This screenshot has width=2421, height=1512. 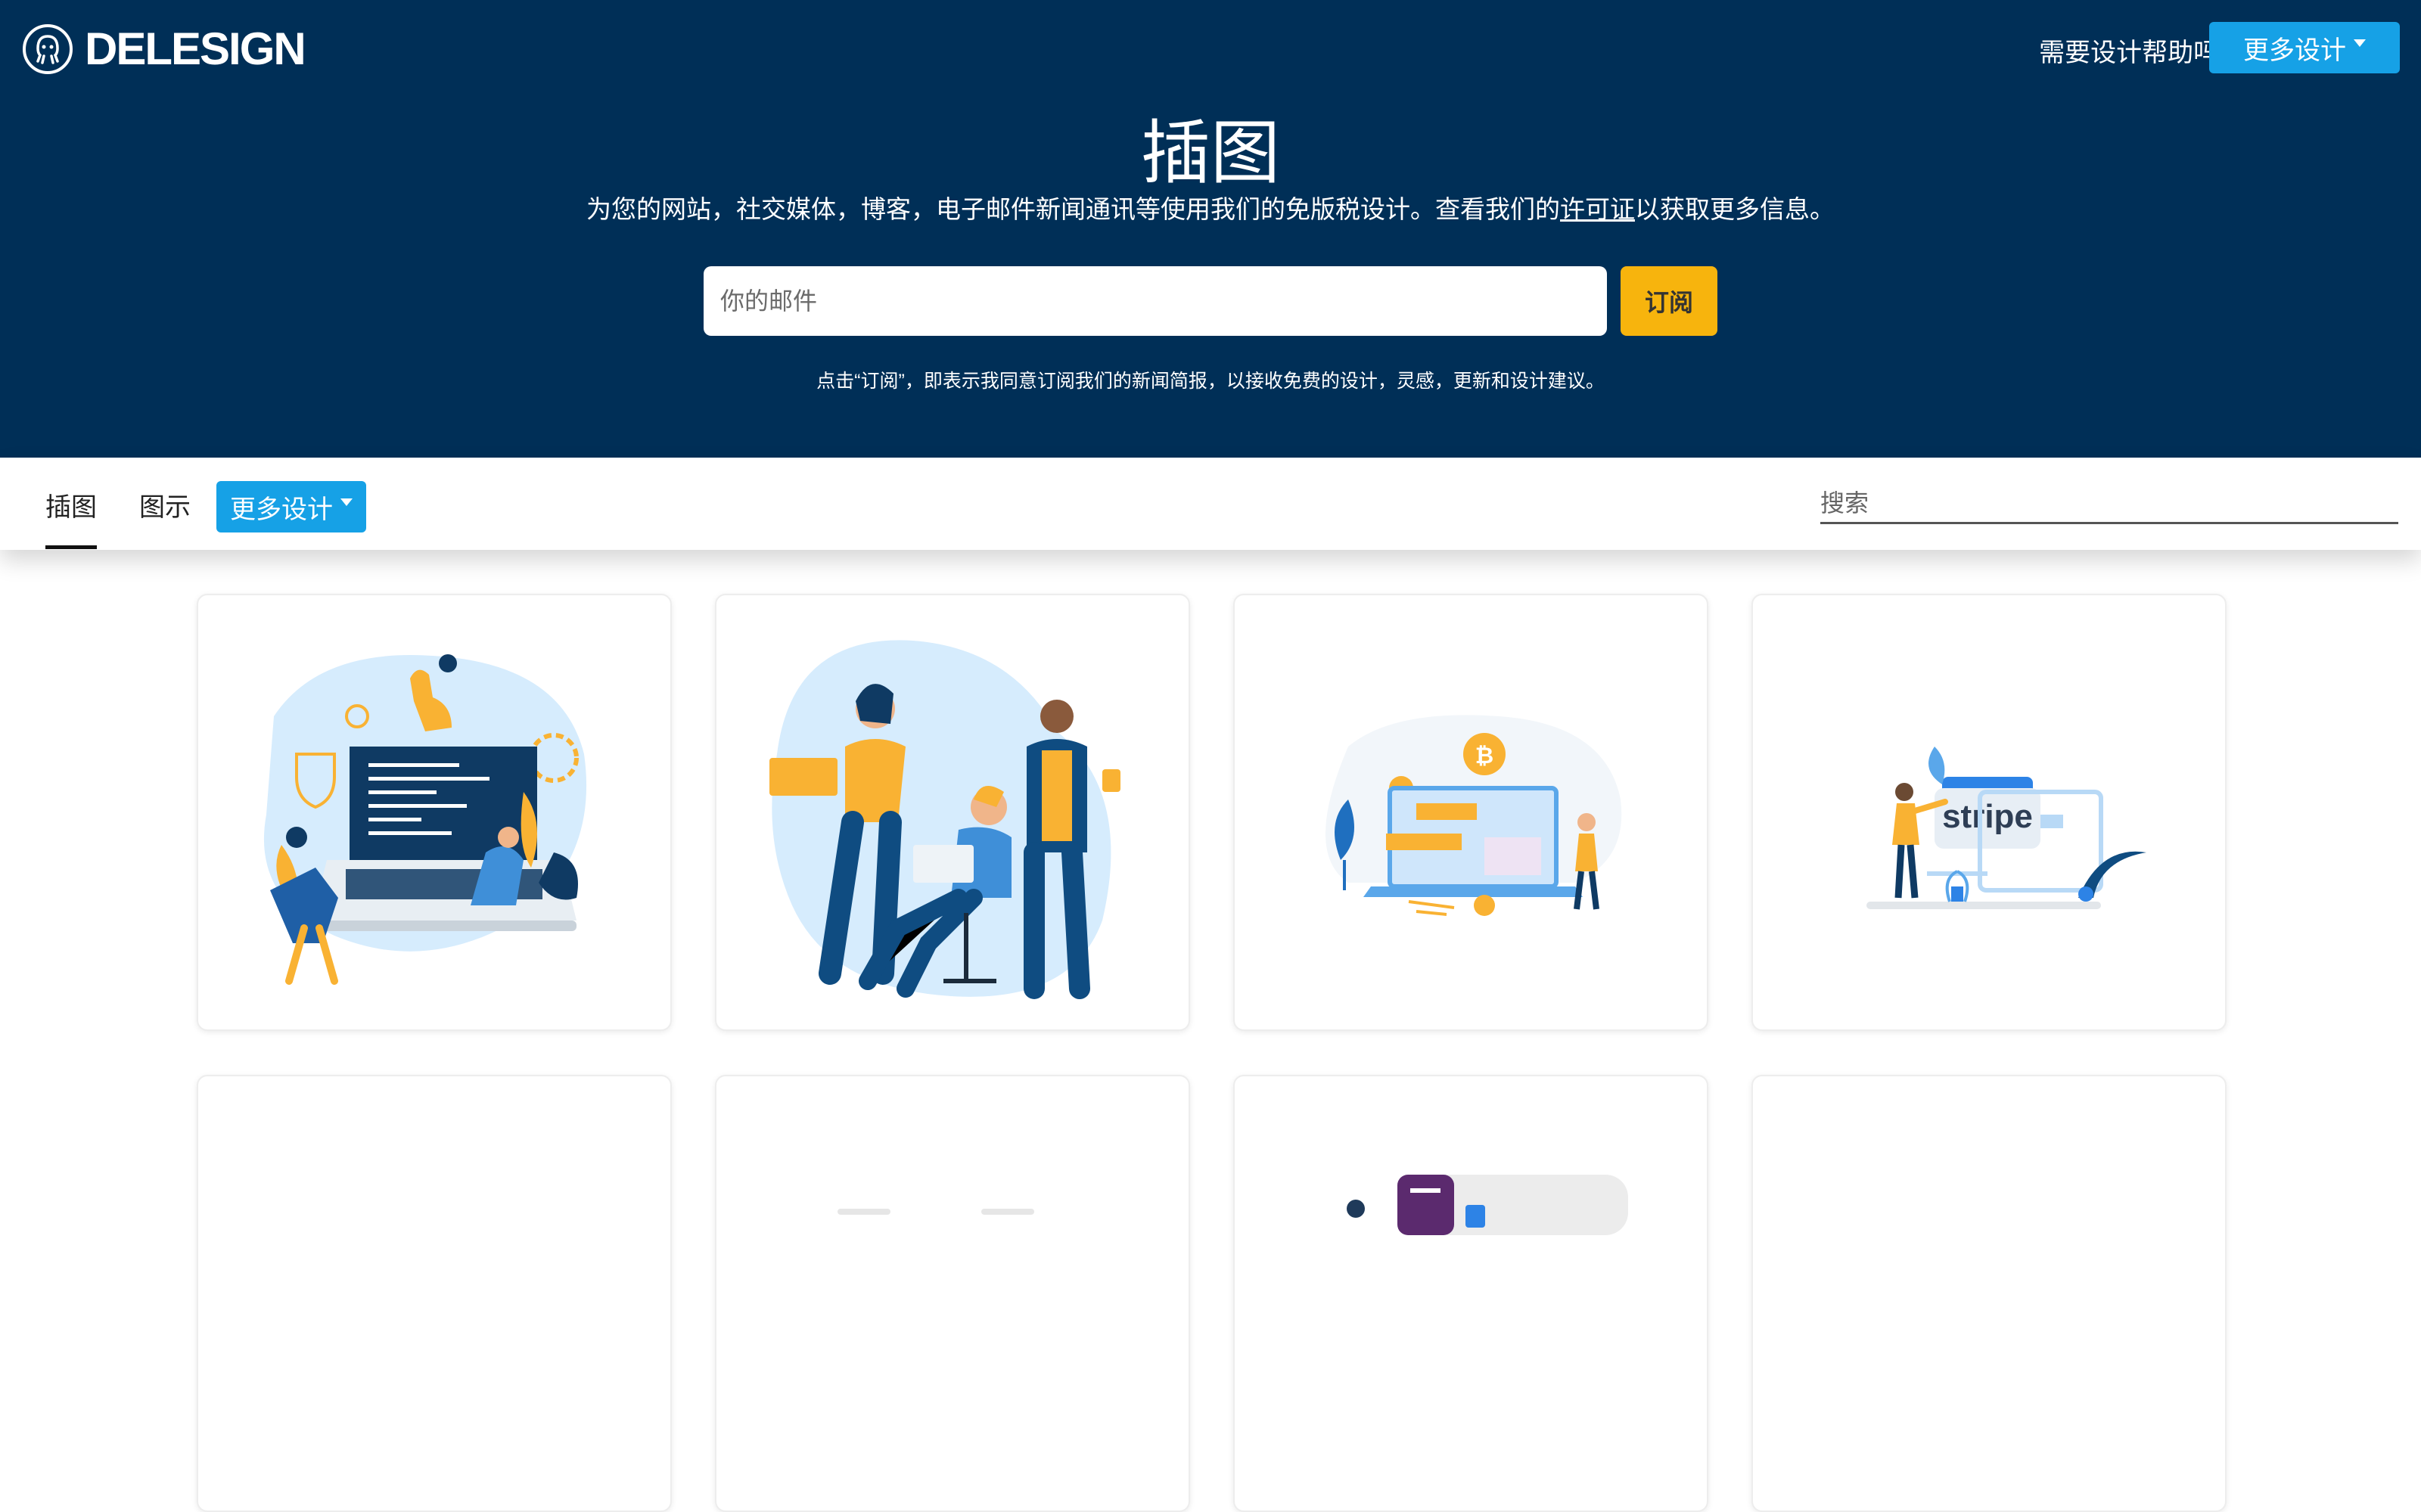 I want to click on stripe-payment-illustration: stripe, so click(x=2006, y=828).